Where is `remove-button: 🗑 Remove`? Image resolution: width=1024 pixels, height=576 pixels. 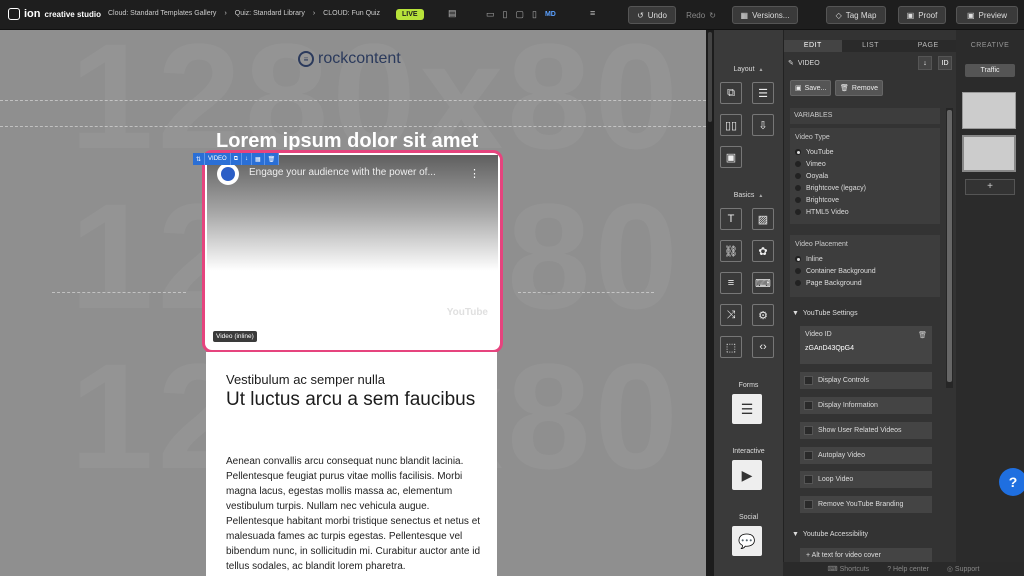 remove-button: 🗑 Remove is located at coordinates (859, 88).